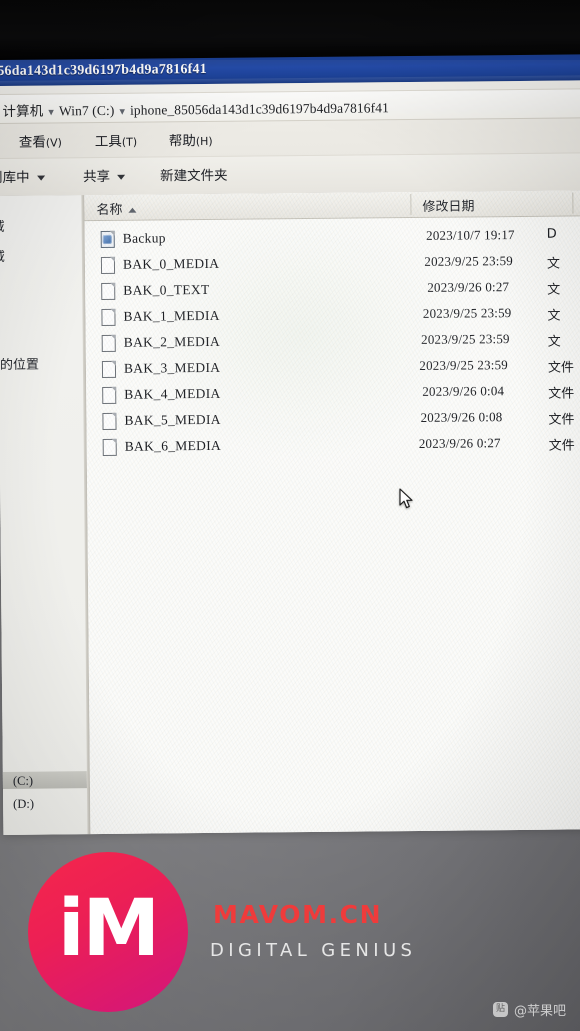 Image resolution: width=580 pixels, height=1031 pixels. I want to click on nav-item-recent-places: 问的位置, so click(19, 363).